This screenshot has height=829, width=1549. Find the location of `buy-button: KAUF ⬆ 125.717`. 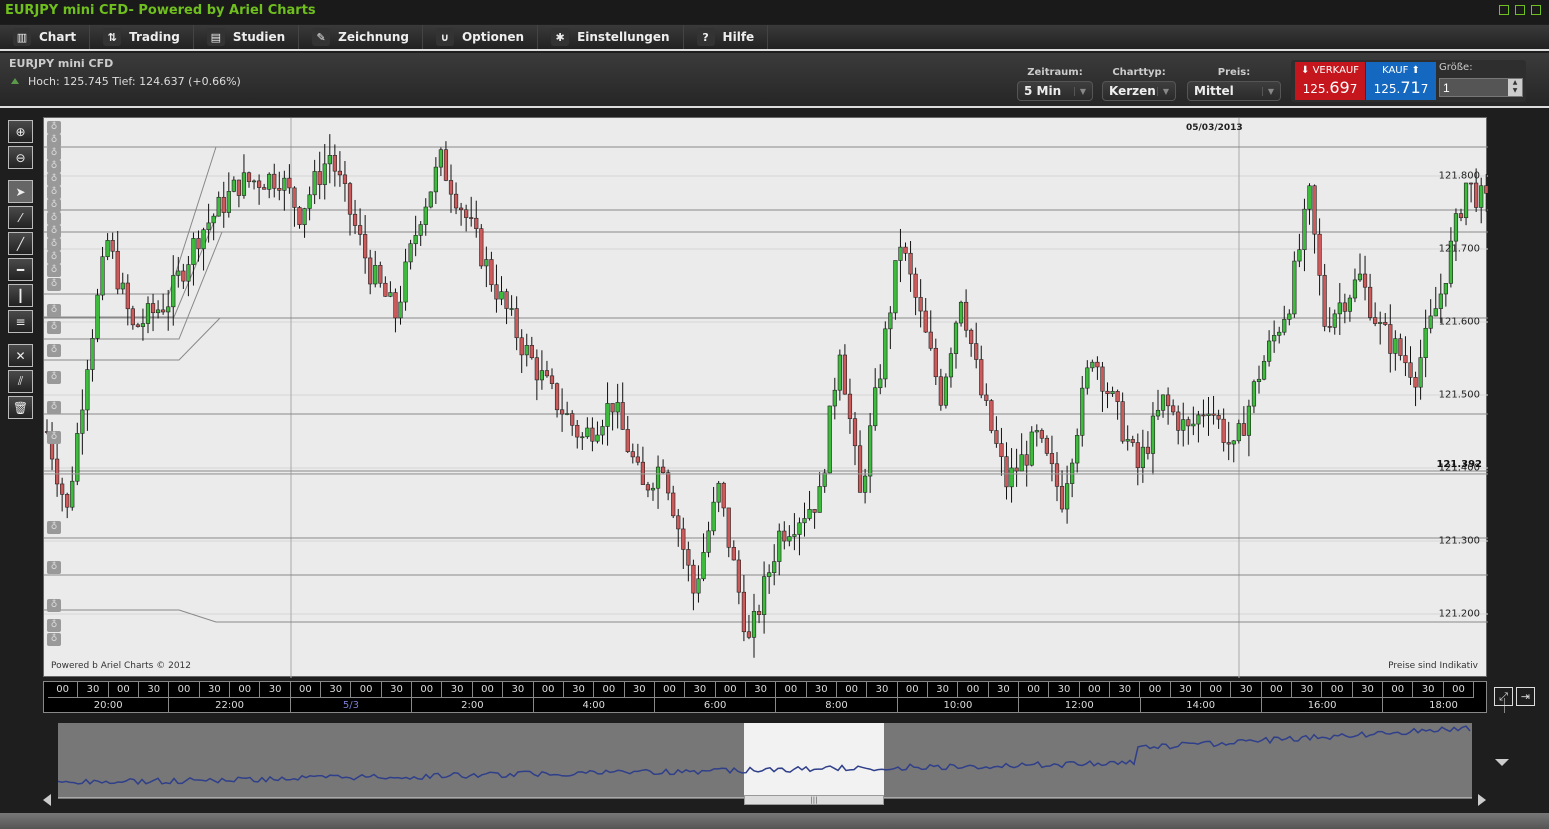

buy-button: KAUF ⬆ 125.717 is located at coordinates (1401, 81).